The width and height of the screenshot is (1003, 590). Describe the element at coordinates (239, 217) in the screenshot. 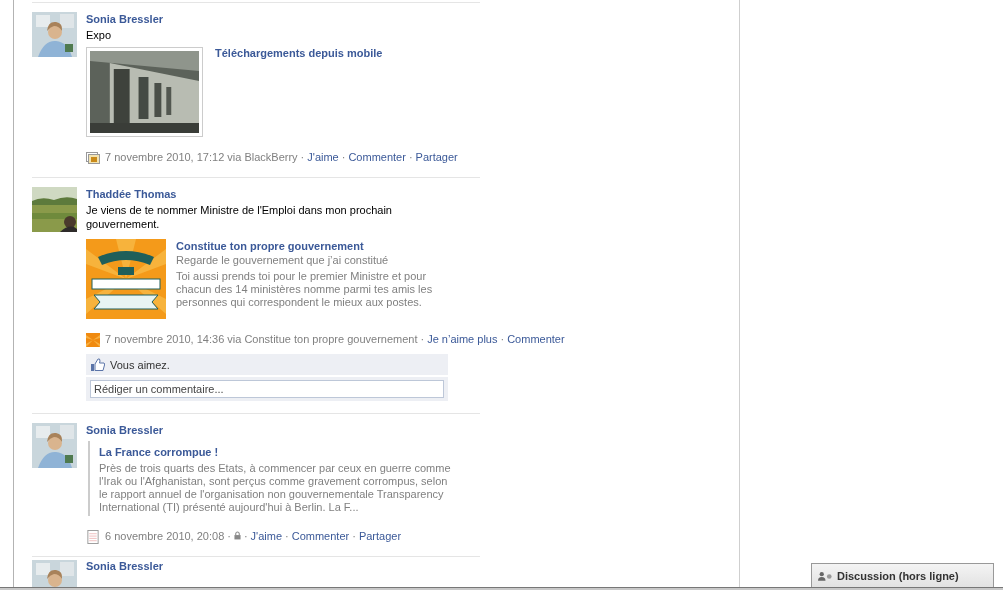

I see `post-message: Je viens de te nommer Ministre de l'Emploi dans mon prochain gouvernement.` at that location.